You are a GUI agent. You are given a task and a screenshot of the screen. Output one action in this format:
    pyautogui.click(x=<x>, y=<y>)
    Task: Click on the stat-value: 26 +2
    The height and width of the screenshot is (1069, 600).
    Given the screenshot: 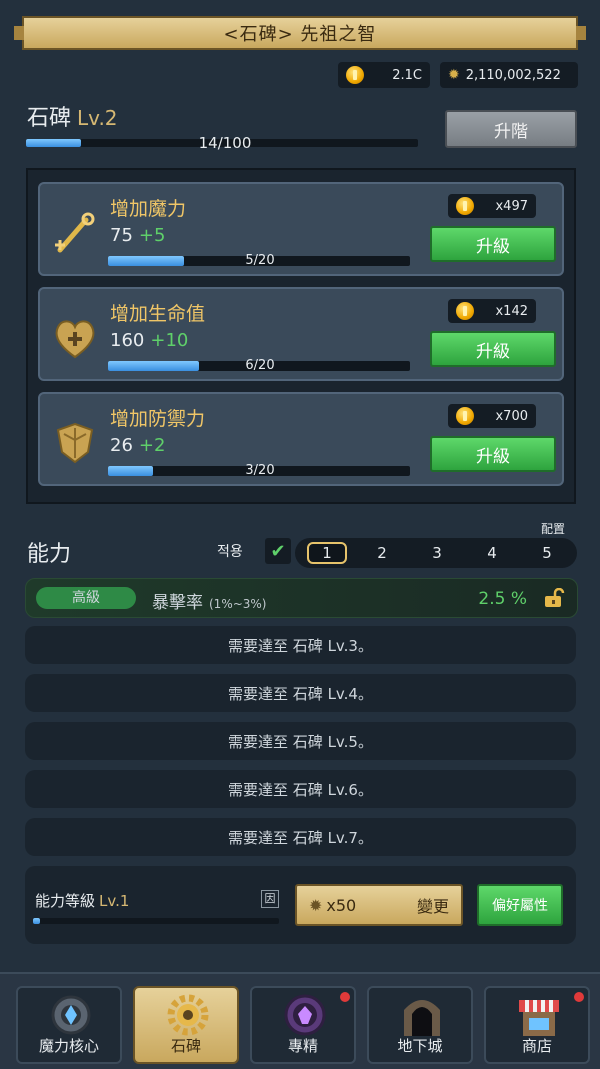 What is the action you would take?
    pyautogui.click(x=137, y=445)
    